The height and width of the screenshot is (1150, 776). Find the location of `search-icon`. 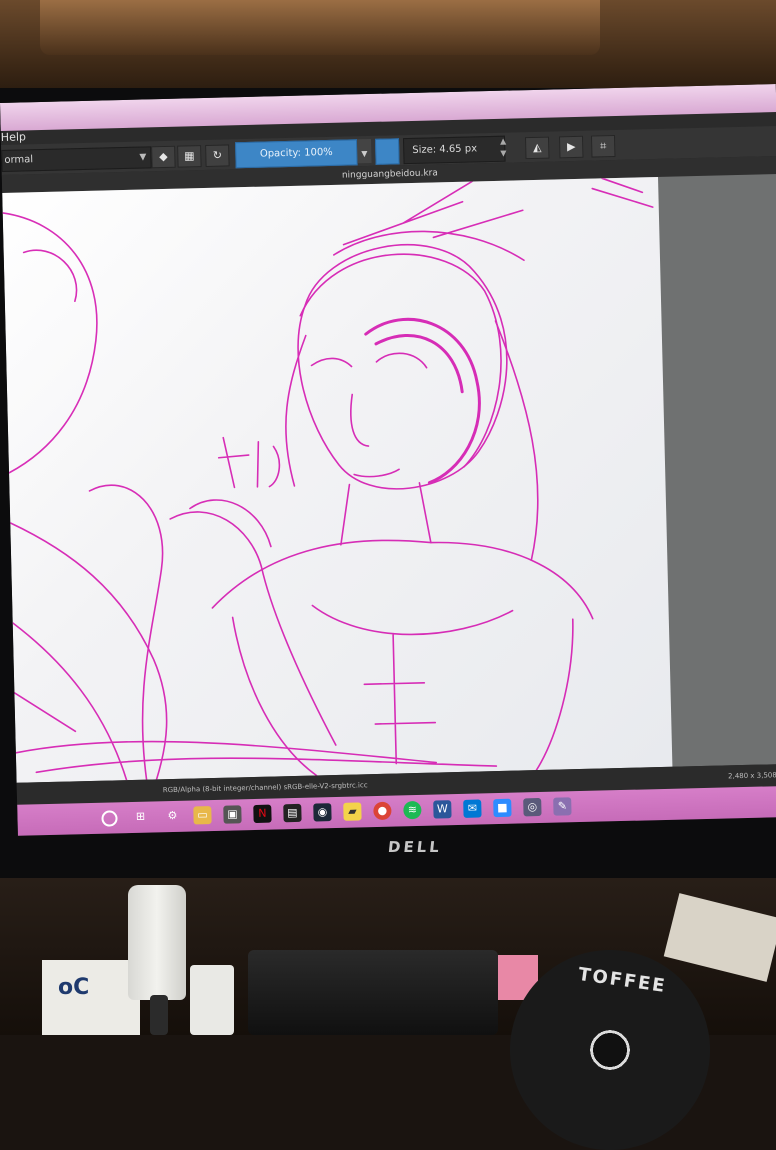

search-icon is located at coordinates (109, 818).